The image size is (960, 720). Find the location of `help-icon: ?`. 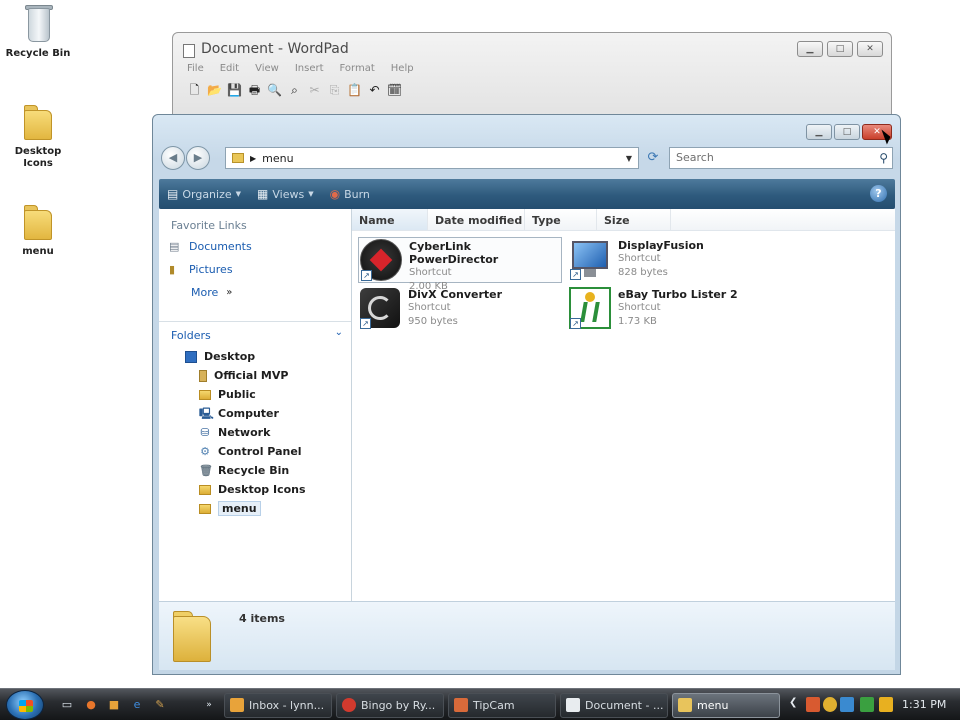

help-icon: ? is located at coordinates (878, 193).